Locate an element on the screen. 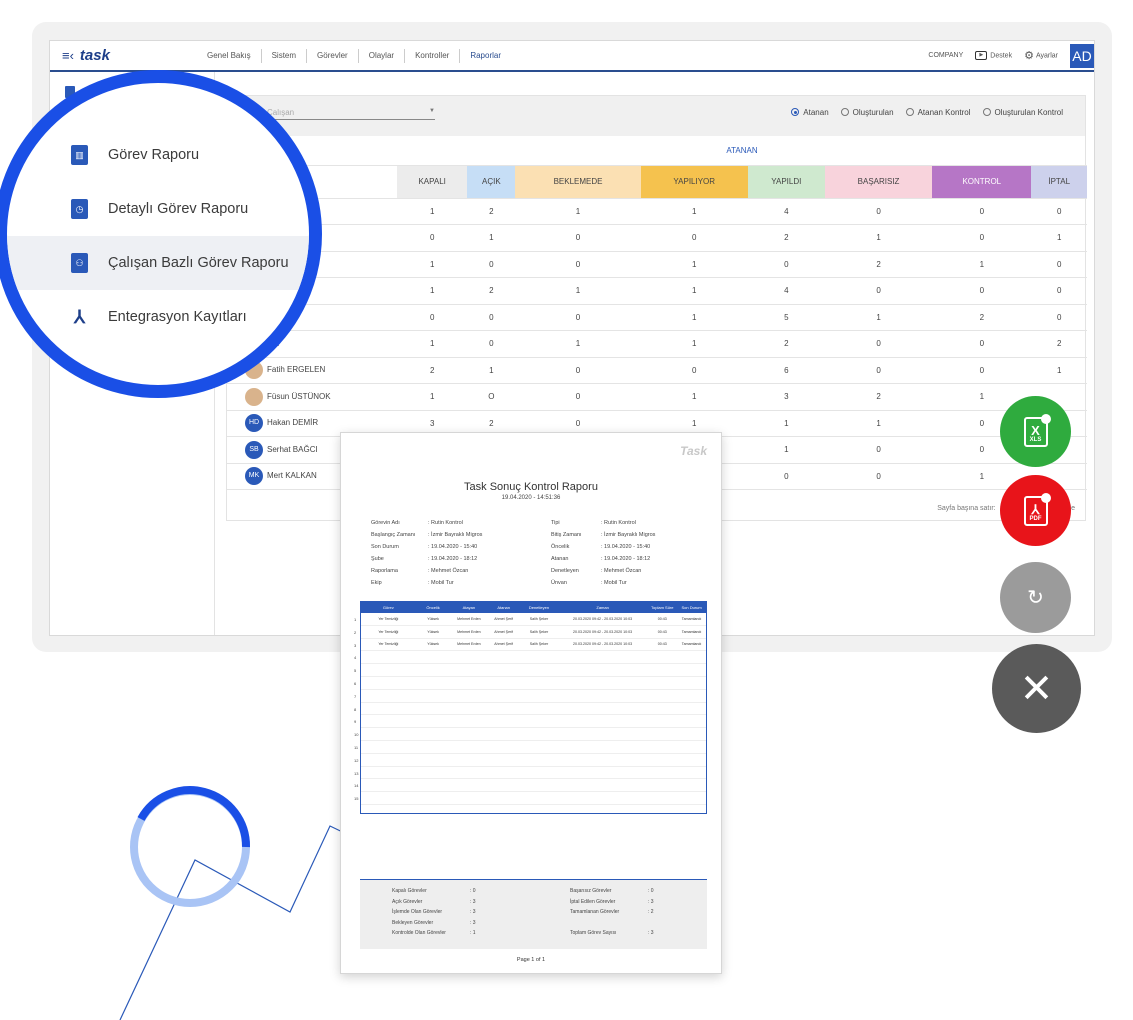  company-label: COMPANY is located at coordinates (945, 55).